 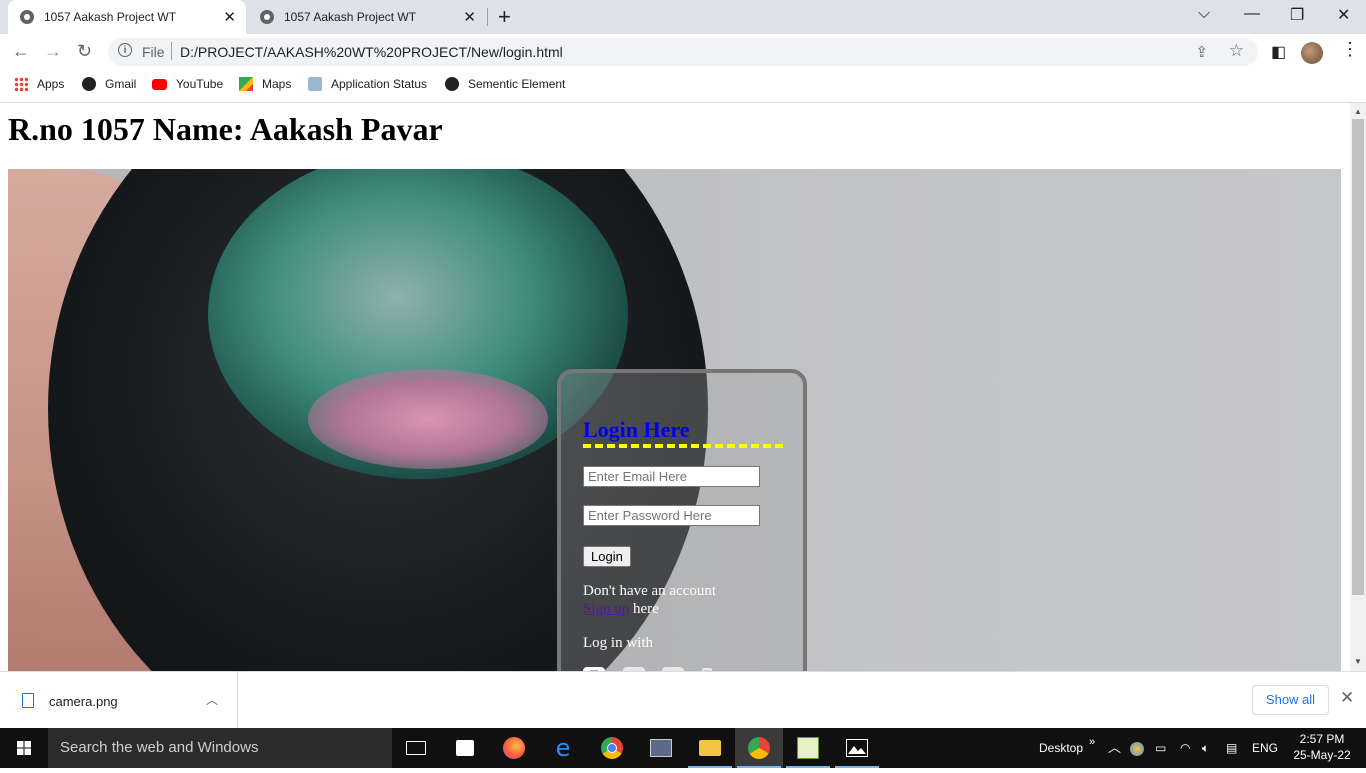 I want to click on new-tab-button: +, so click(x=504, y=17).